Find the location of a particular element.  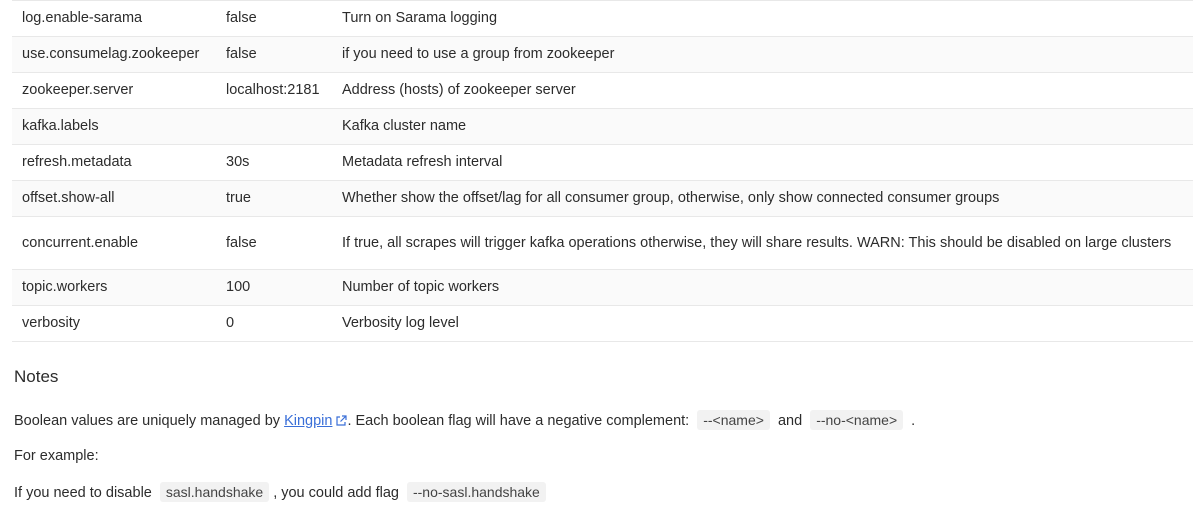

flag-name: log.enable-sarama is located at coordinates (82, 18).